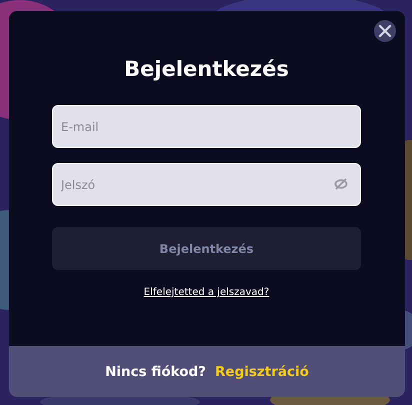 This screenshot has width=412, height=405. Describe the element at coordinates (206, 126) in the screenshot. I see `email-field: E-mail` at that location.